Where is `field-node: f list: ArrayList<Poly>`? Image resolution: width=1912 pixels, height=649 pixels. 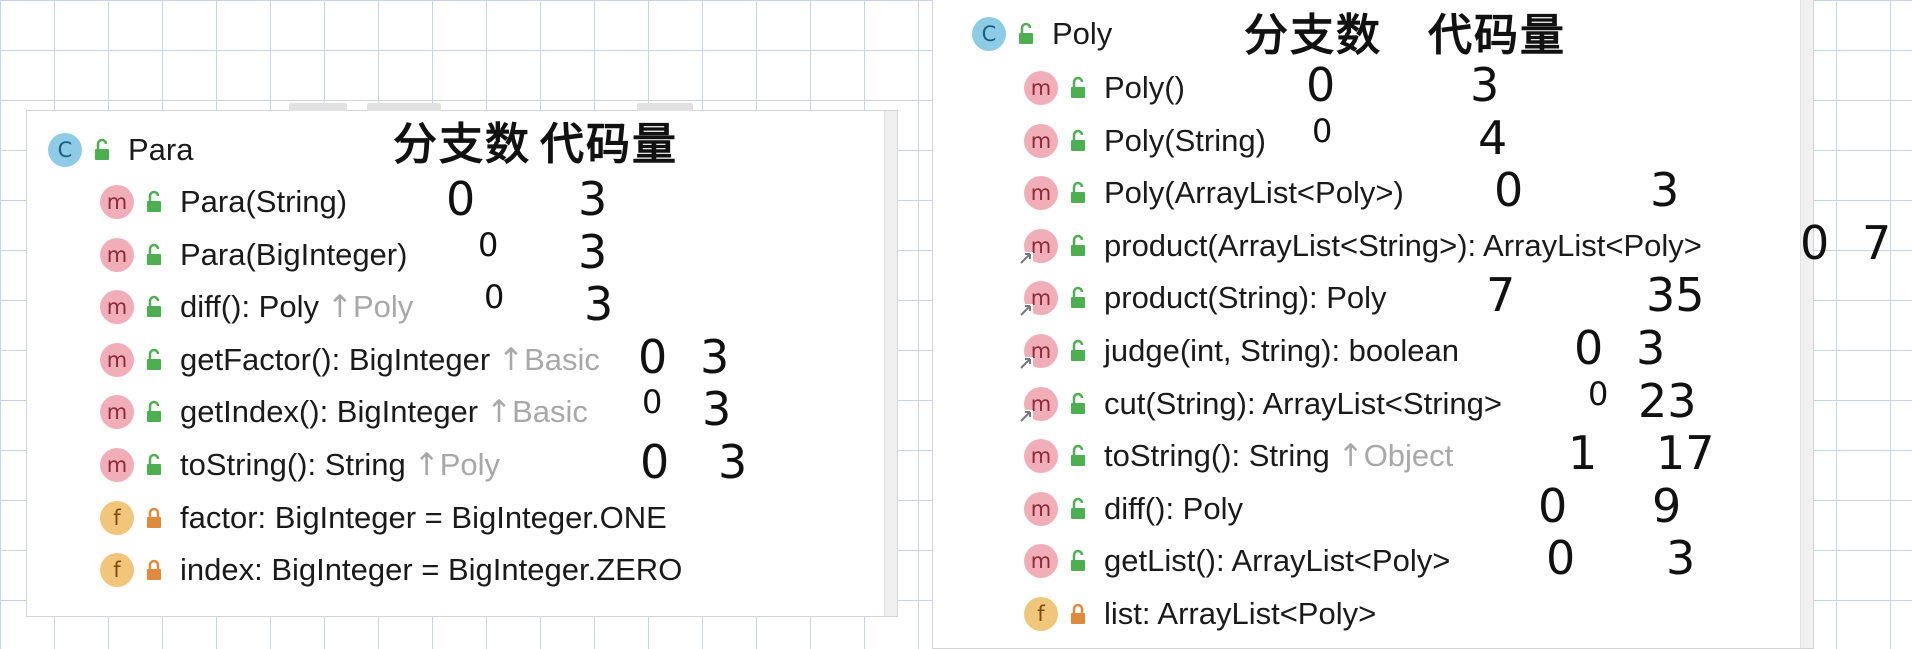 field-node: f list: ArrayList<Poly> is located at coordinates (1200, 614).